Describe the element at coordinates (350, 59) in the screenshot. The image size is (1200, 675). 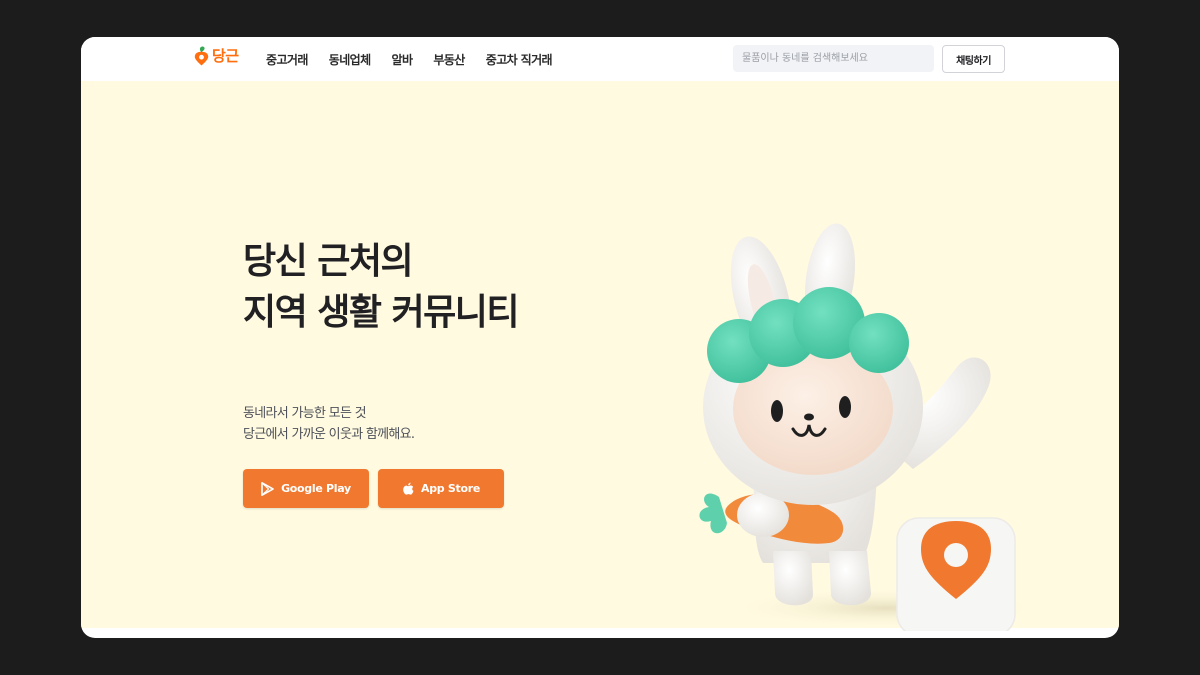
I see `menu-item-local-business: 동네업체` at that location.